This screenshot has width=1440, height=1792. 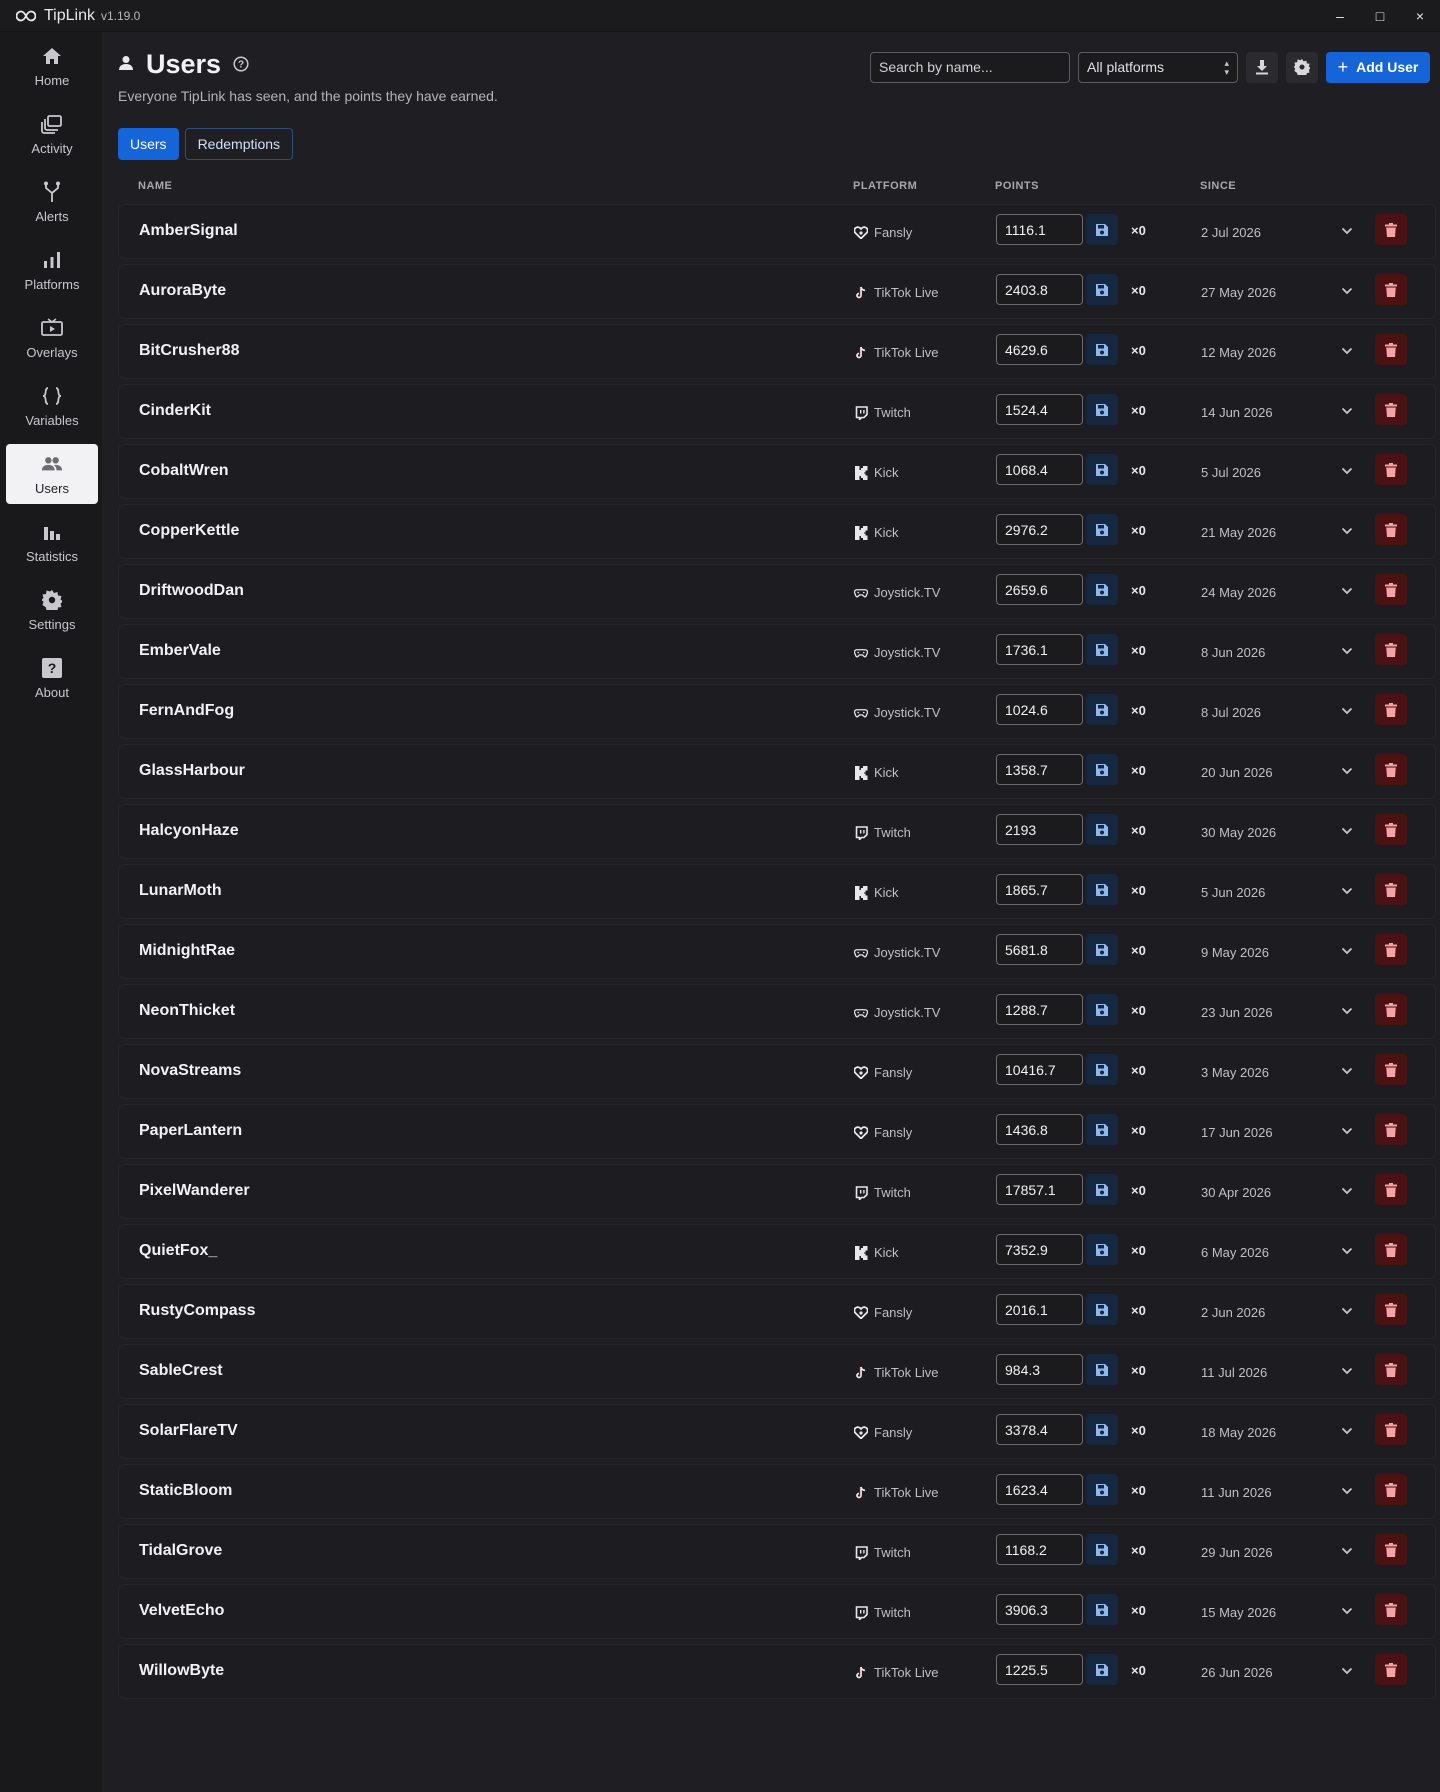 I want to click on close-window-button: ×, so click(x=1420, y=16).